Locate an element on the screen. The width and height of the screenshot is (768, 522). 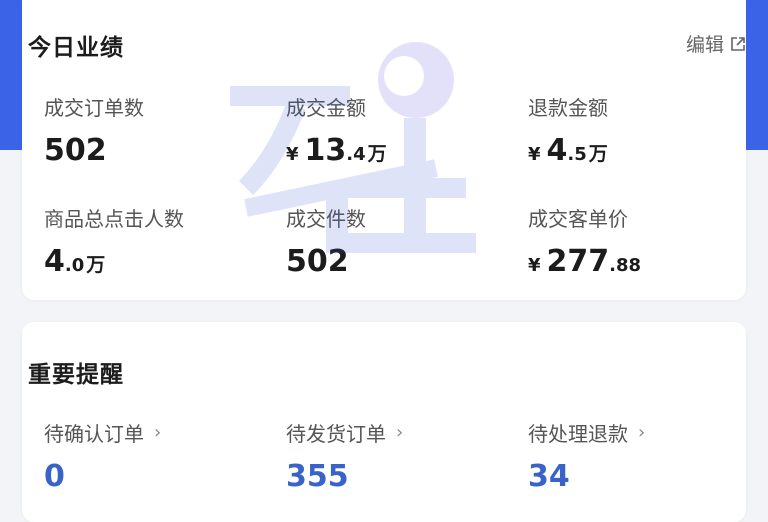
metric-order-count: 成交订单数 502 is located at coordinates (94, 130).